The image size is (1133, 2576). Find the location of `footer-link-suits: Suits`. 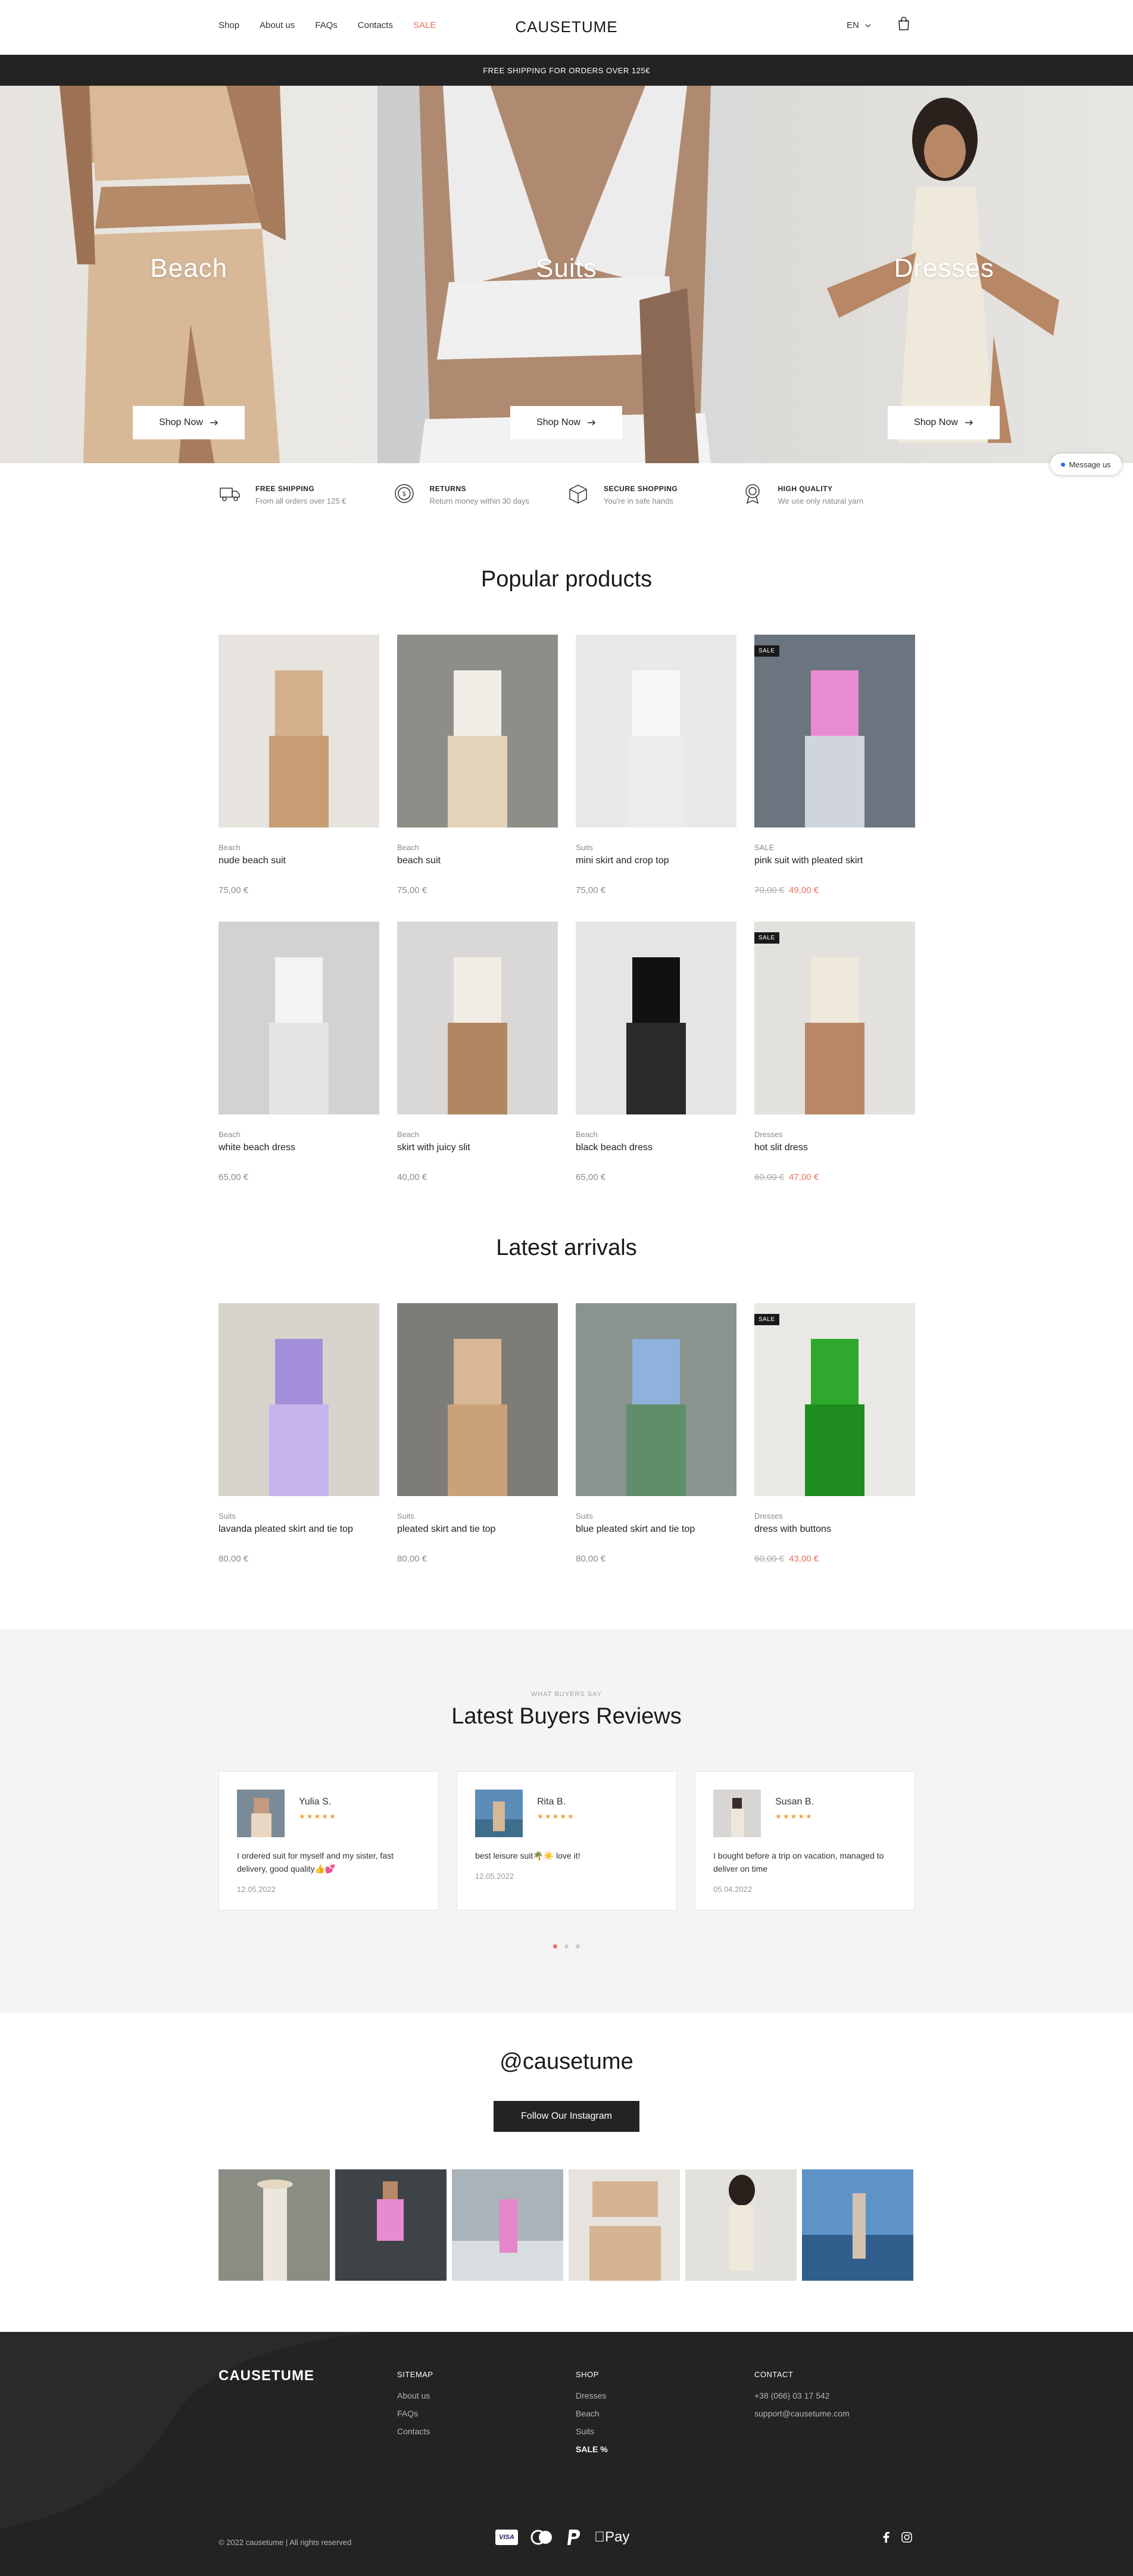

footer-link-suits: Suits is located at coordinates (592, 2431).